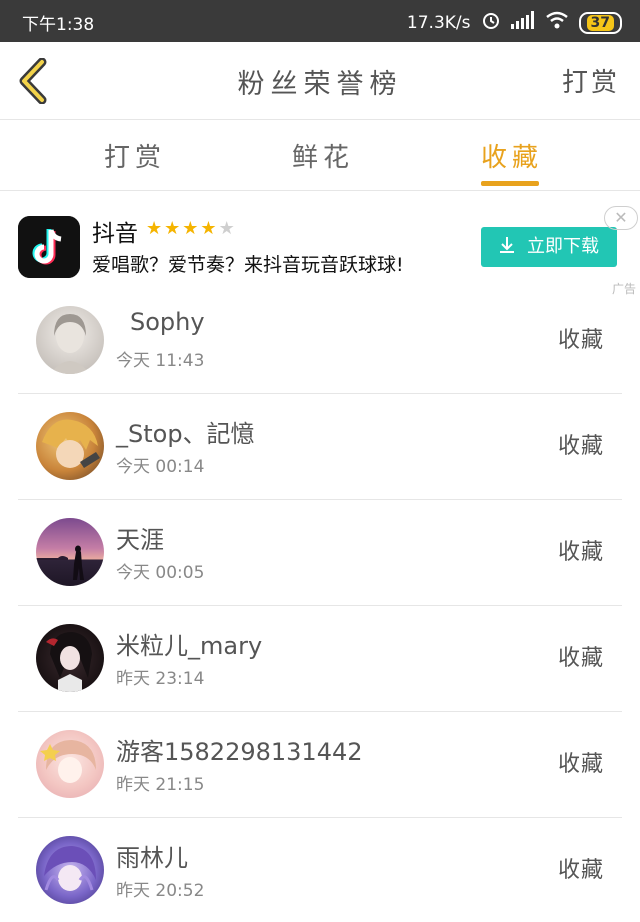  Describe the element at coordinates (320, 553) in the screenshot. I see `list-item: 天涯 今天 00:05 收藏` at that location.